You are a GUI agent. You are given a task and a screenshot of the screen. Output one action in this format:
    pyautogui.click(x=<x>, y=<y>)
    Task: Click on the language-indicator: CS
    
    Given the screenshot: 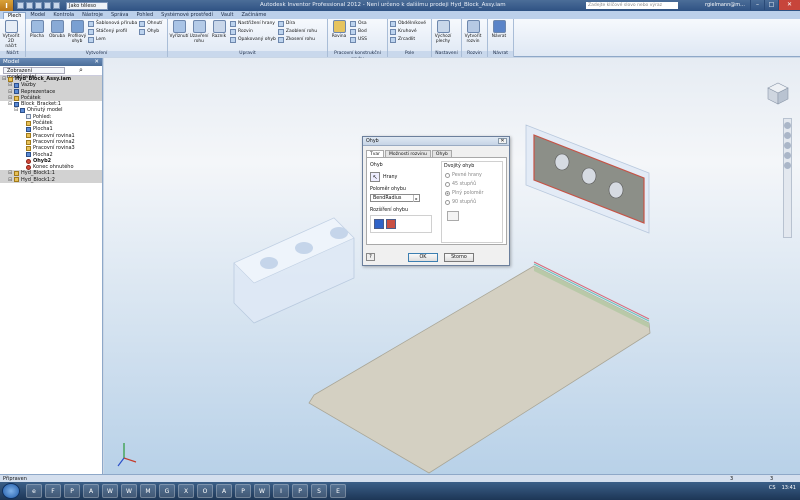 What is the action you would take?
    pyautogui.click(x=772, y=488)
    